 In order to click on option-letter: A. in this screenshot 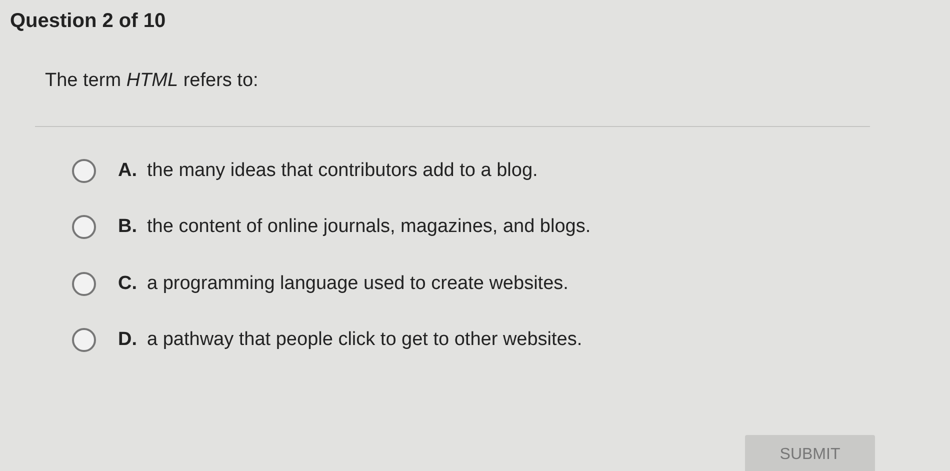, I will do `click(127, 170)`.